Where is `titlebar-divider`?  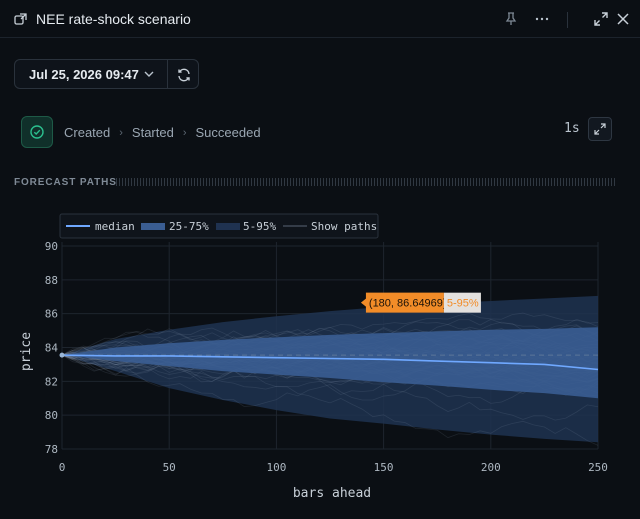
titlebar-divider is located at coordinates (567, 20).